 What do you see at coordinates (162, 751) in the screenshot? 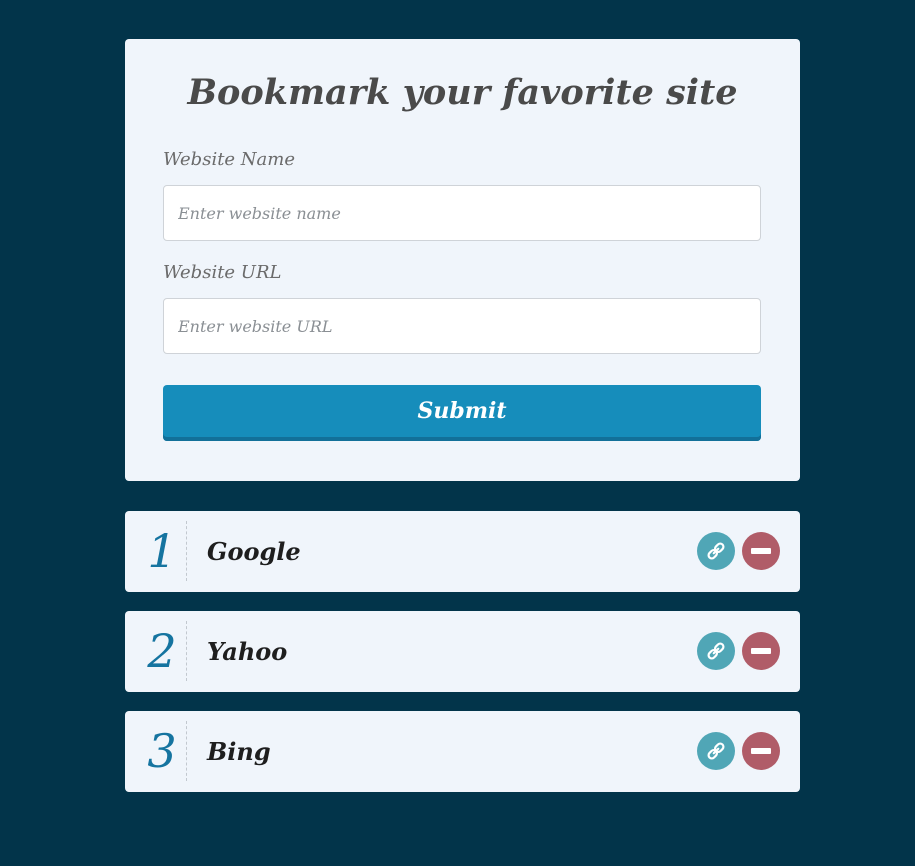
I see `bookmark-index: 3` at bounding box center [162, 751].